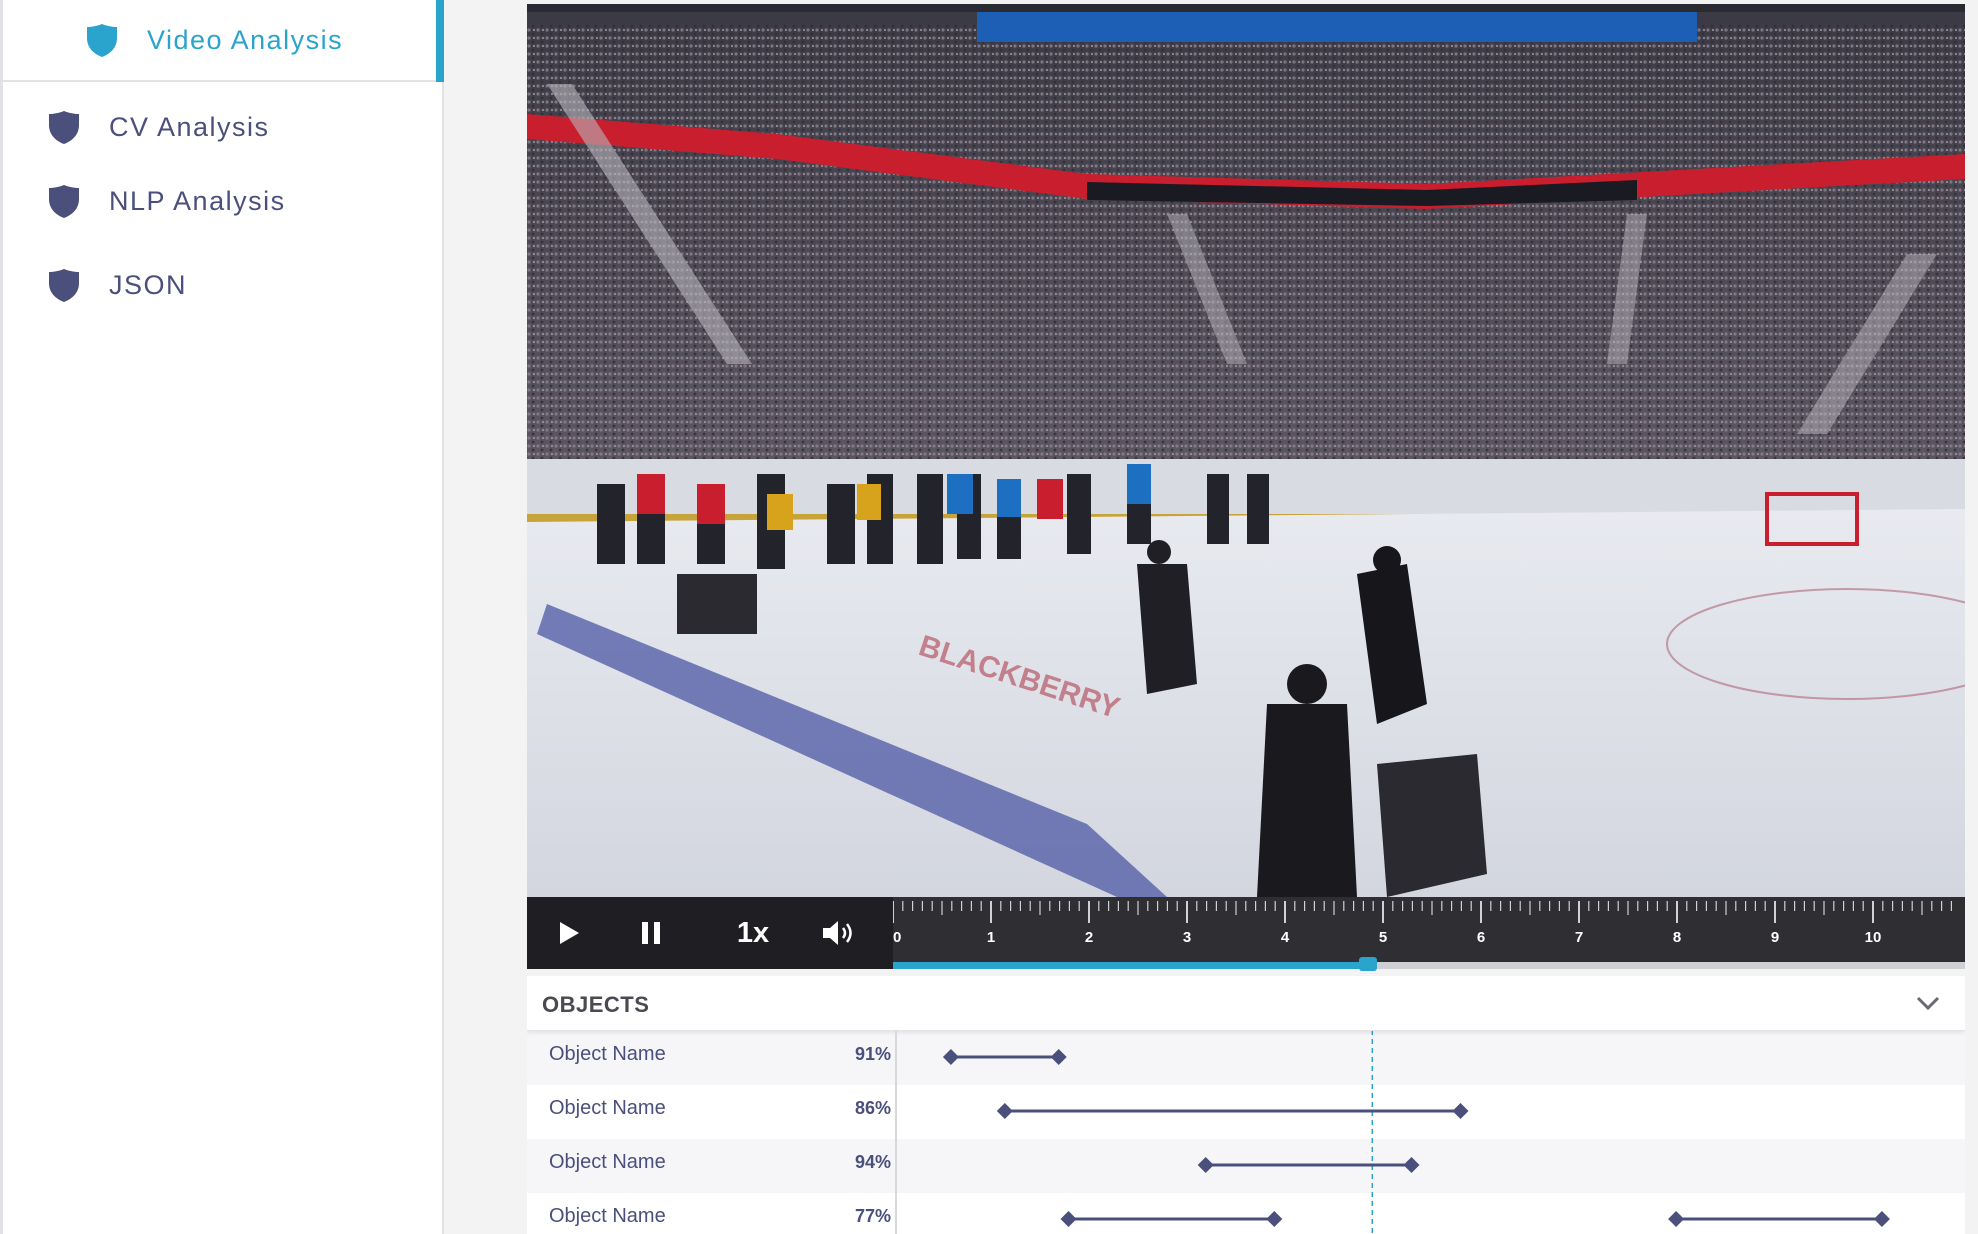  What do you see at coordinates (596, 1004) in the screenshot?
I see `objects-title: OBJECTS` at bounding box center [596, 1004].